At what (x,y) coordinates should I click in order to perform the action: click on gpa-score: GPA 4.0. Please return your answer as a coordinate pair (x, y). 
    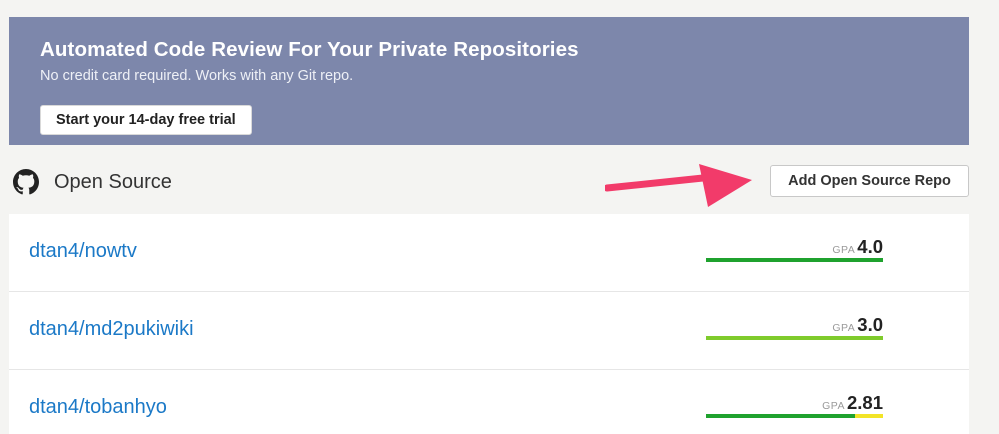
    Looking at the image, I should click on (857, 247).